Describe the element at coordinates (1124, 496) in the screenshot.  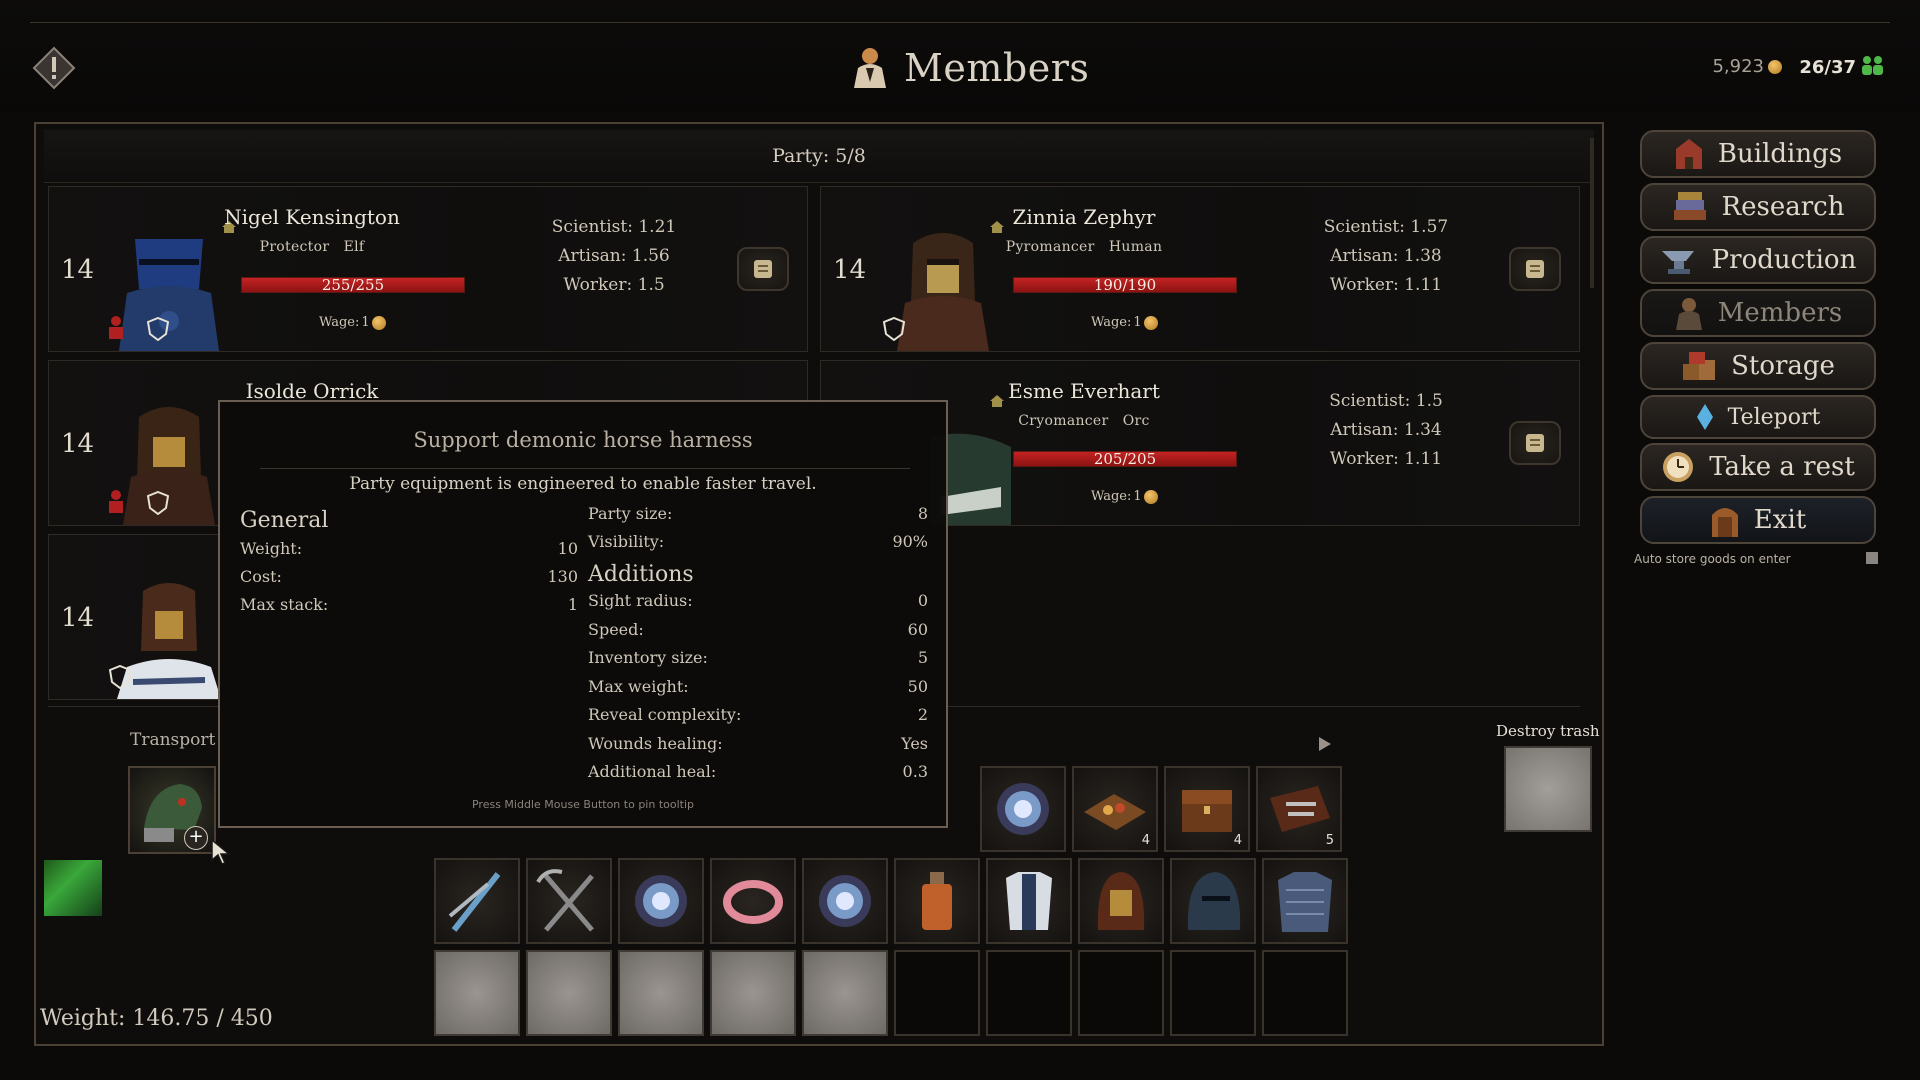
I see `wage: Wage: 1` at that location.